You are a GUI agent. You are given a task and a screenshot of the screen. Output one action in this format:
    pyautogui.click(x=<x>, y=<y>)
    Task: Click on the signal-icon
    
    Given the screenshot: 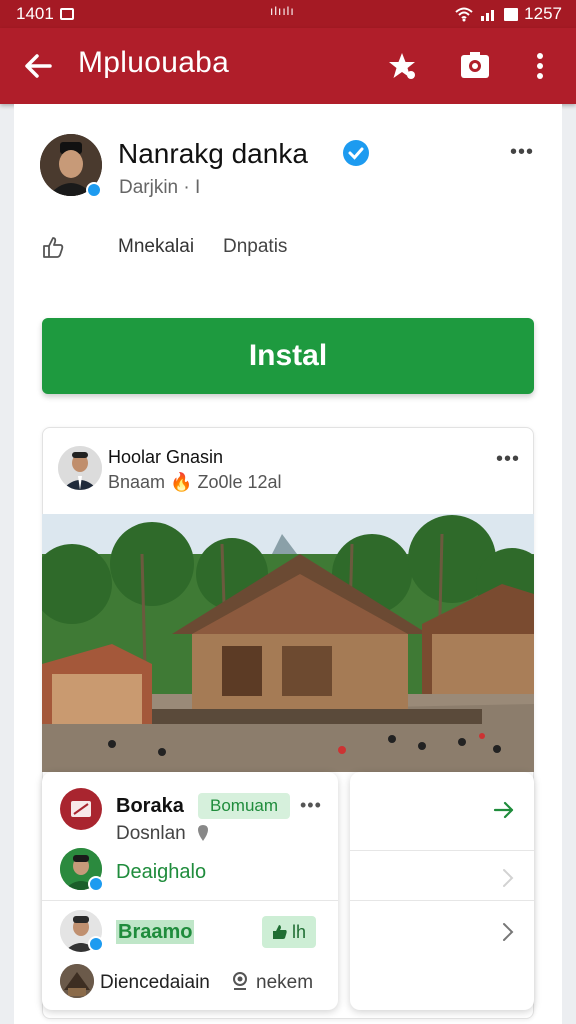 What is the action you would take?
    pyautogui.click(x=488, y=15)
    